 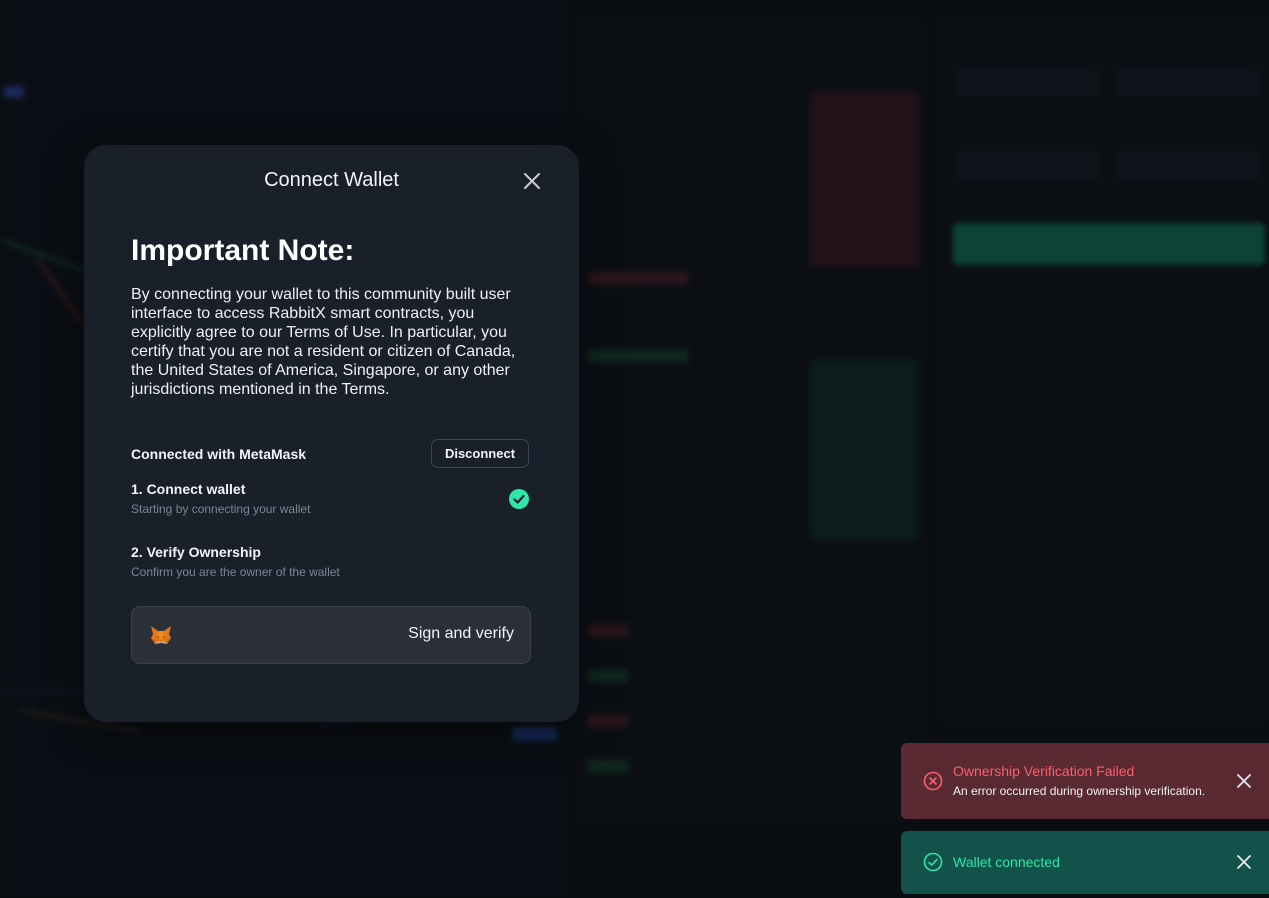 I want to click on step-connect-wallet-title: 1. Connect wallet, so click(x=188, y=489).